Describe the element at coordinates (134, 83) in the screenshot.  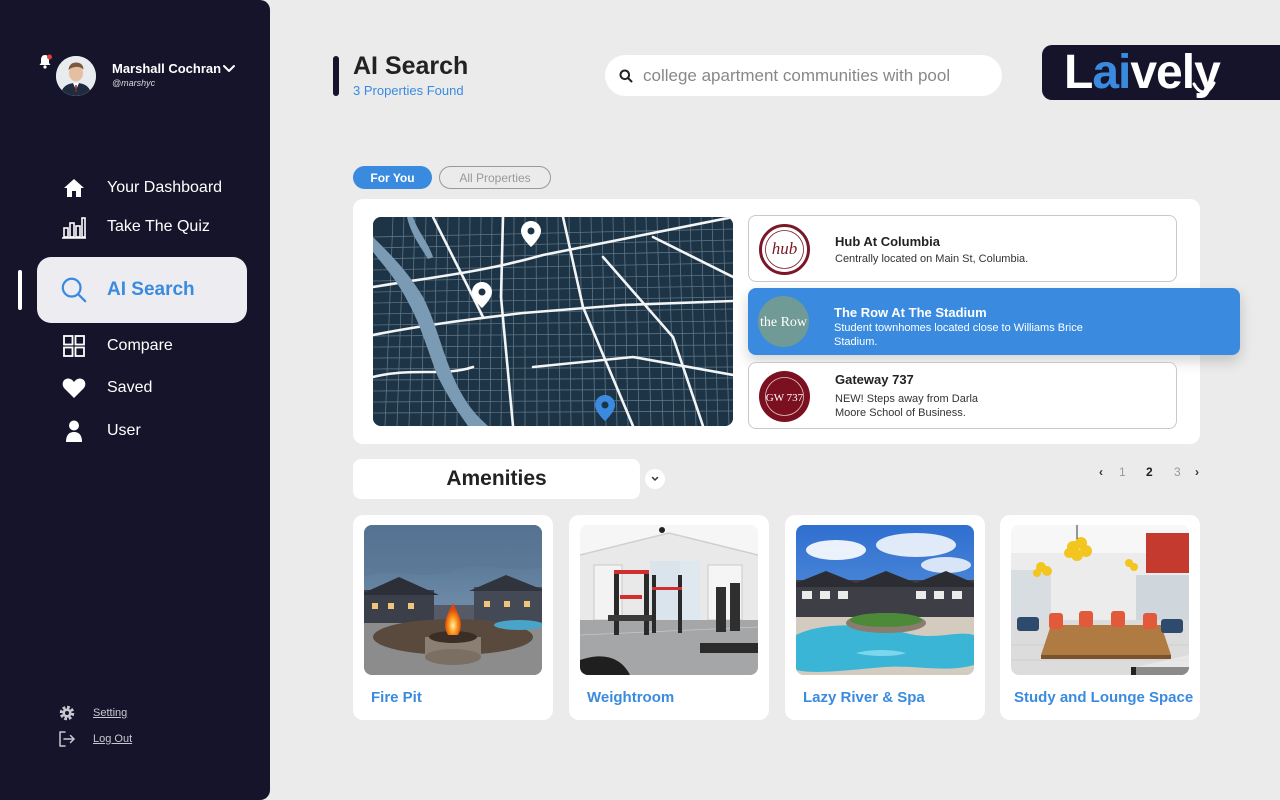
I see `user-handle: @marshyc` at that location.